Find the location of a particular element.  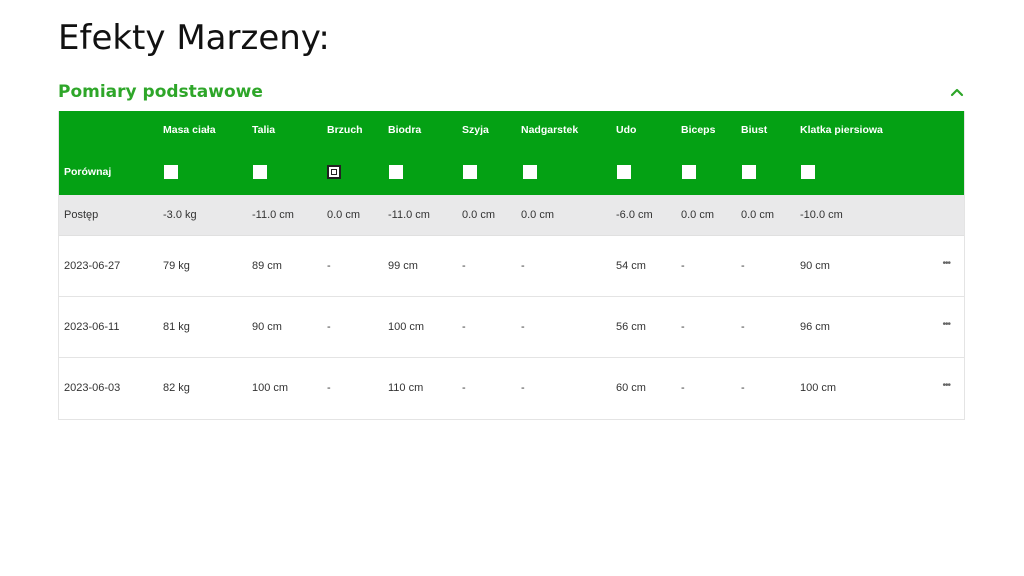

column-header-szyja: Szyja is located at coordinates (475, 130).